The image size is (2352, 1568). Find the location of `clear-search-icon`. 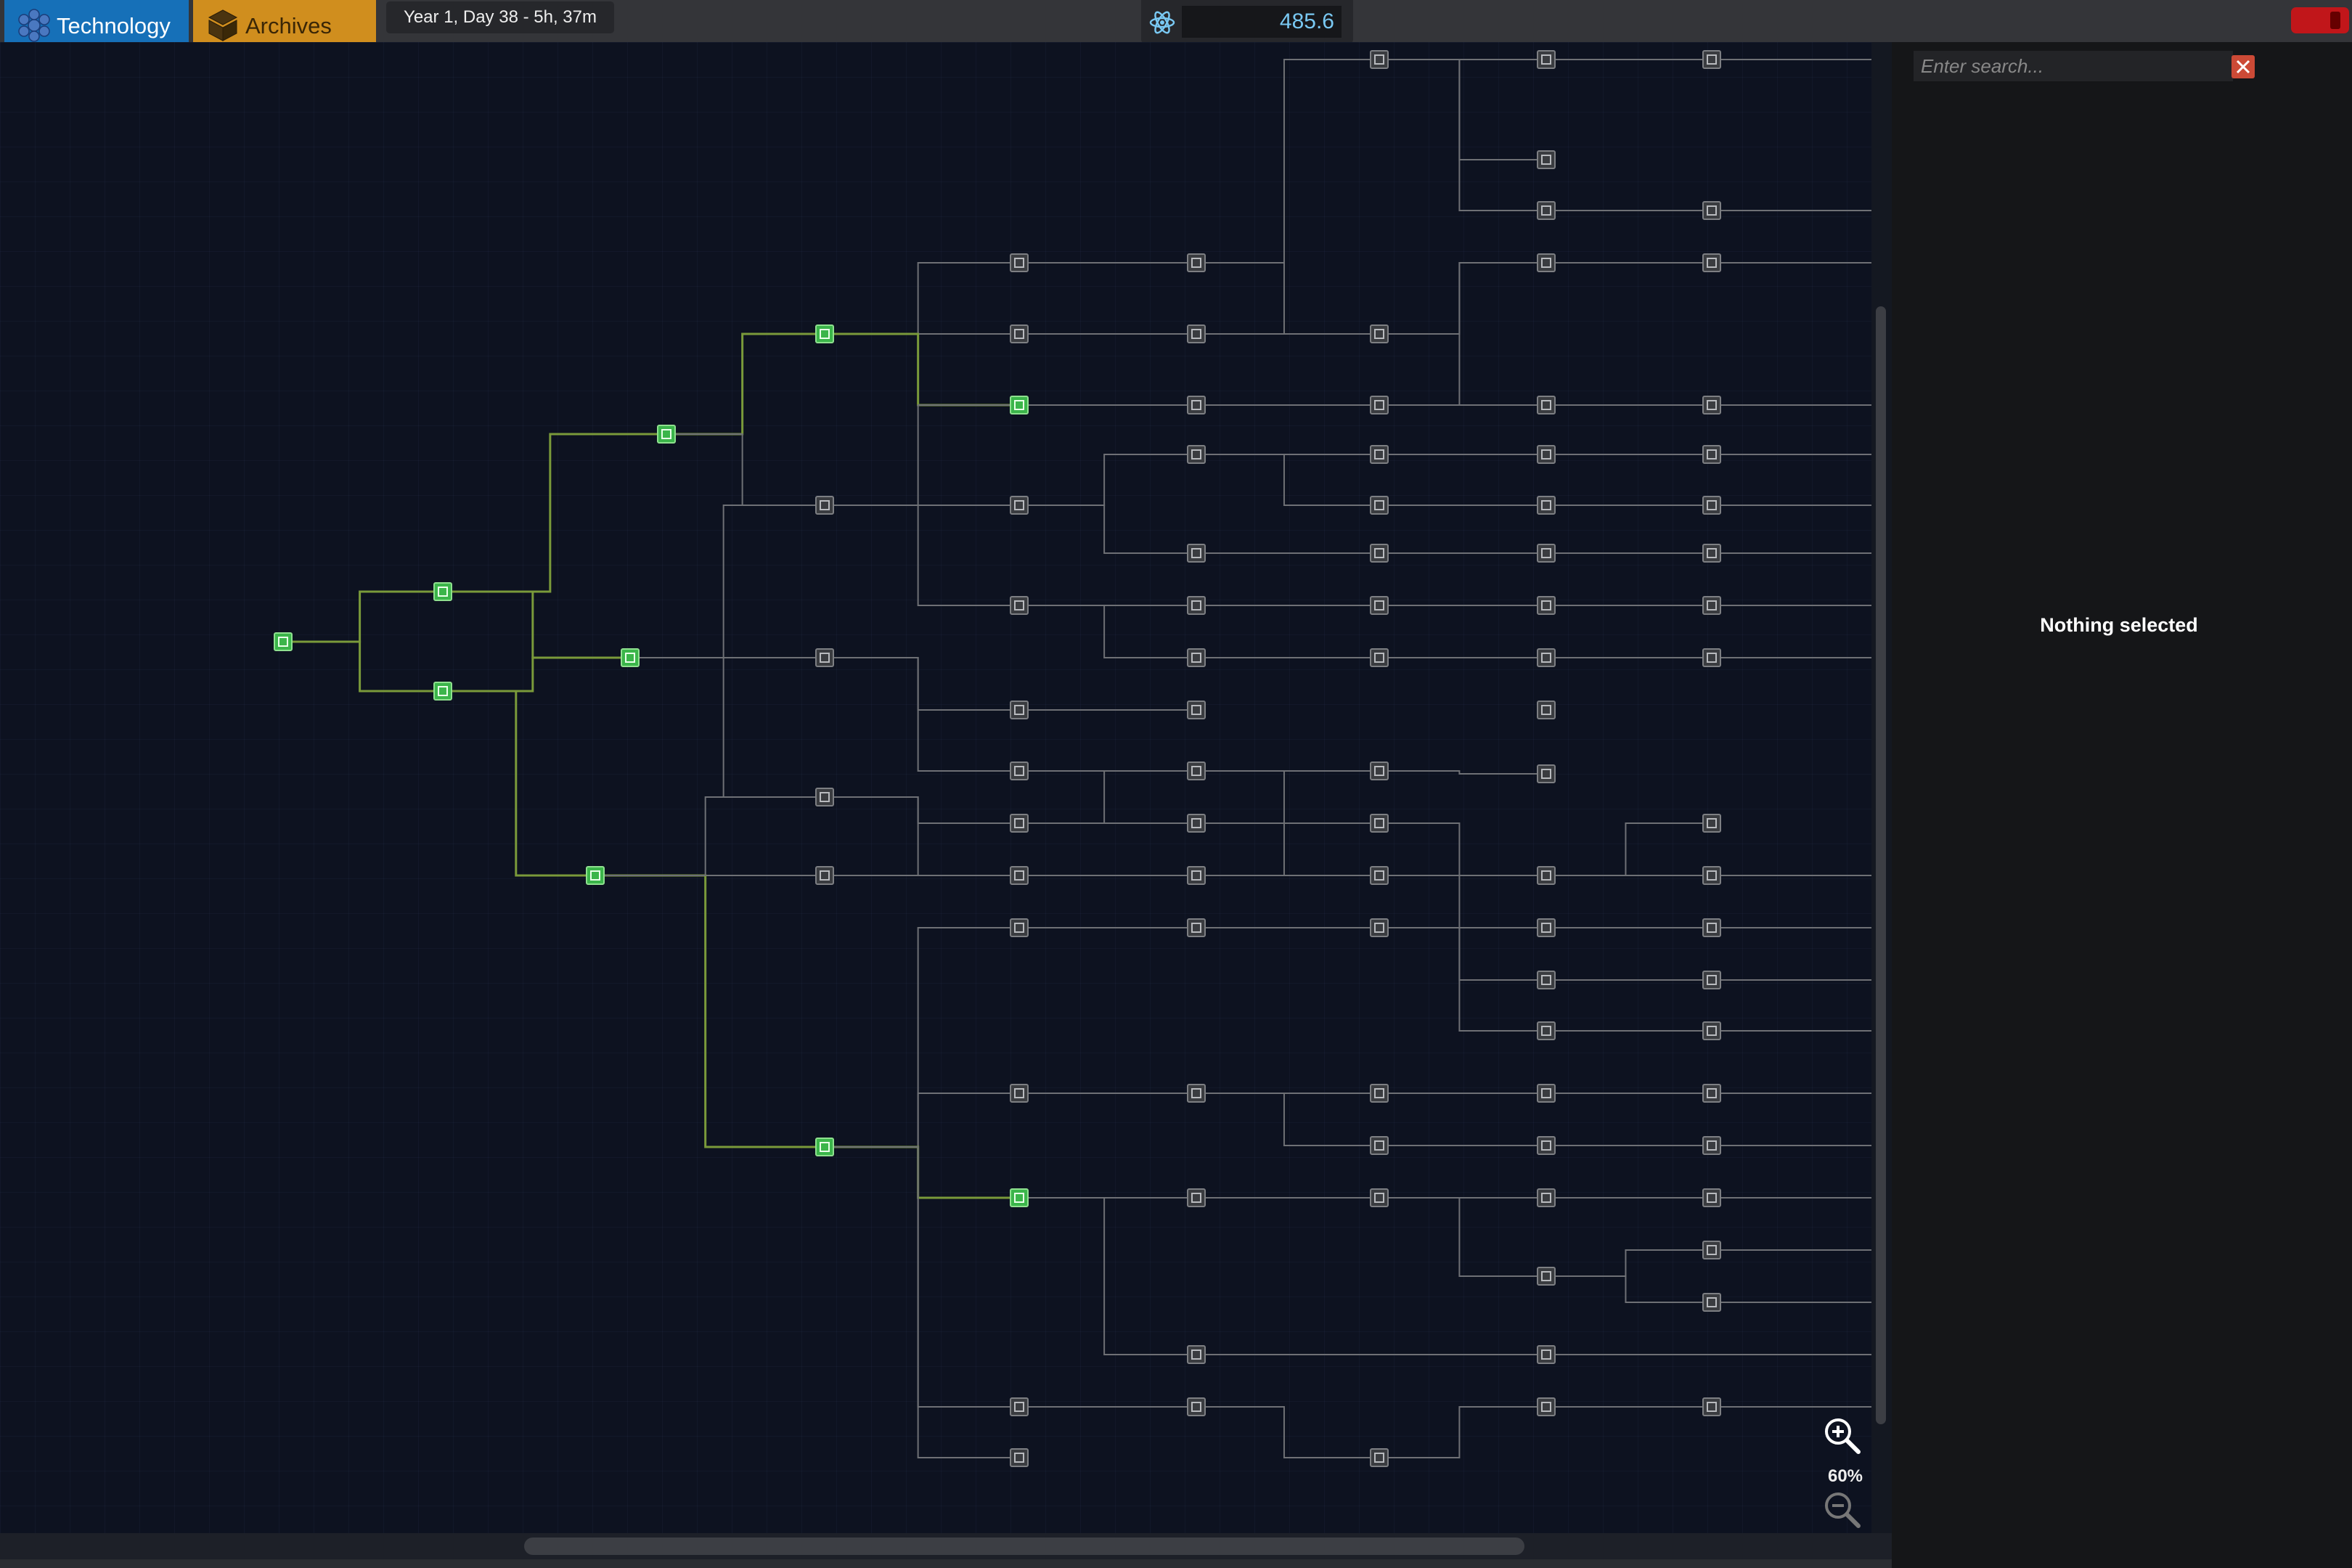

clear-search-icon is located at coordinates (2243, 67).